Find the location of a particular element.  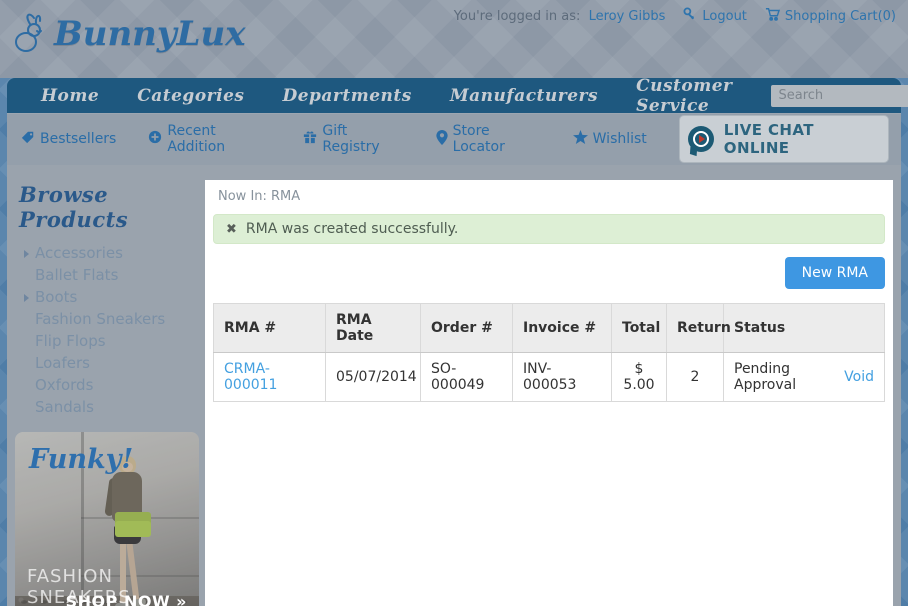

order-number-cell: SO-000049 is located at coordinates (466, 377).